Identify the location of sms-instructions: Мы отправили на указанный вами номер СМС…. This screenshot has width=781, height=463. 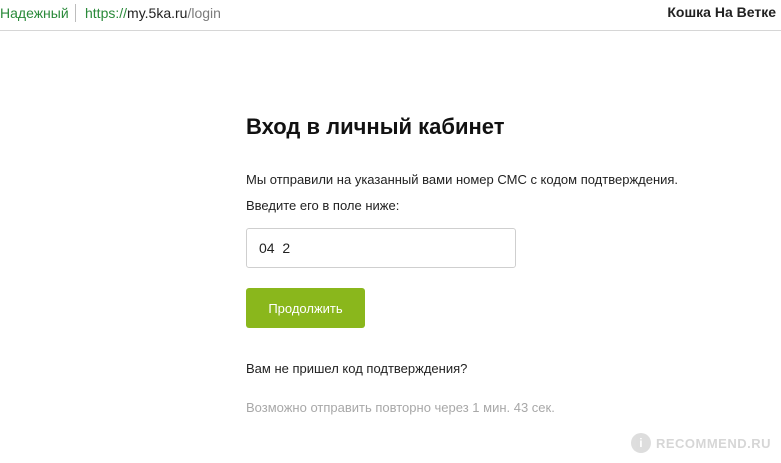
(496, 193).